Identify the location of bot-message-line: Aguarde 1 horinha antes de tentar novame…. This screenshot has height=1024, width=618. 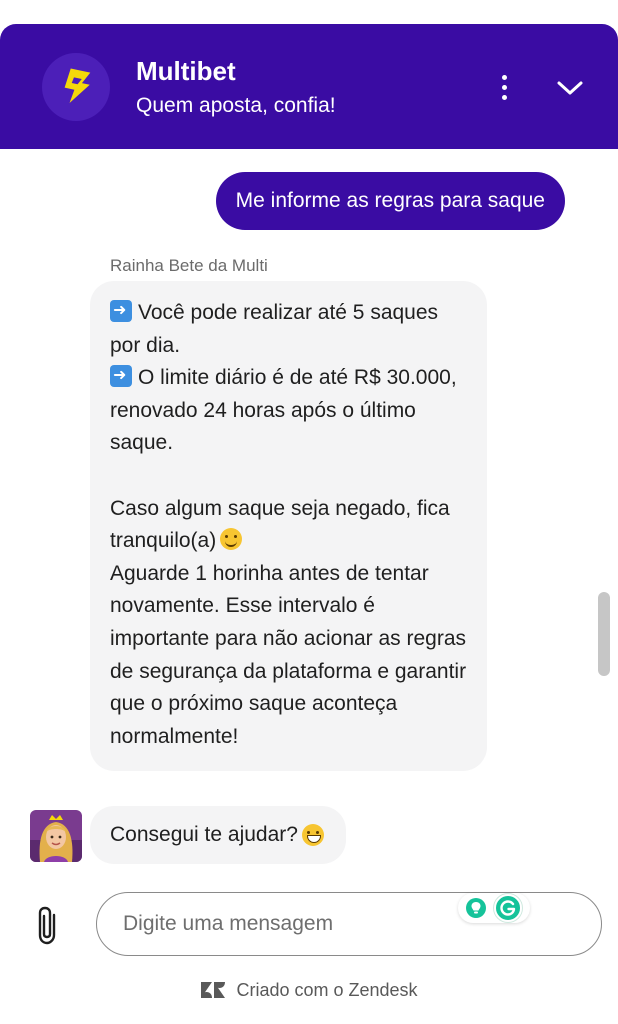
(288, 654).